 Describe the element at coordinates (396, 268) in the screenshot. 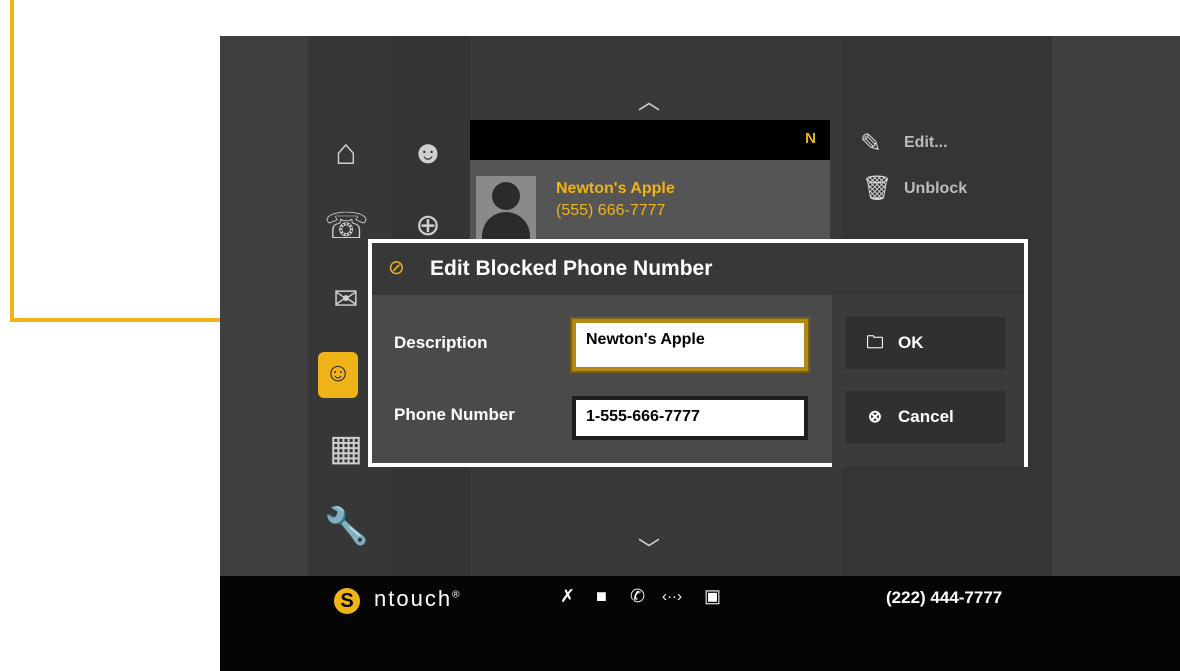

I see `blocked-number-icon: ⊘` at that location.